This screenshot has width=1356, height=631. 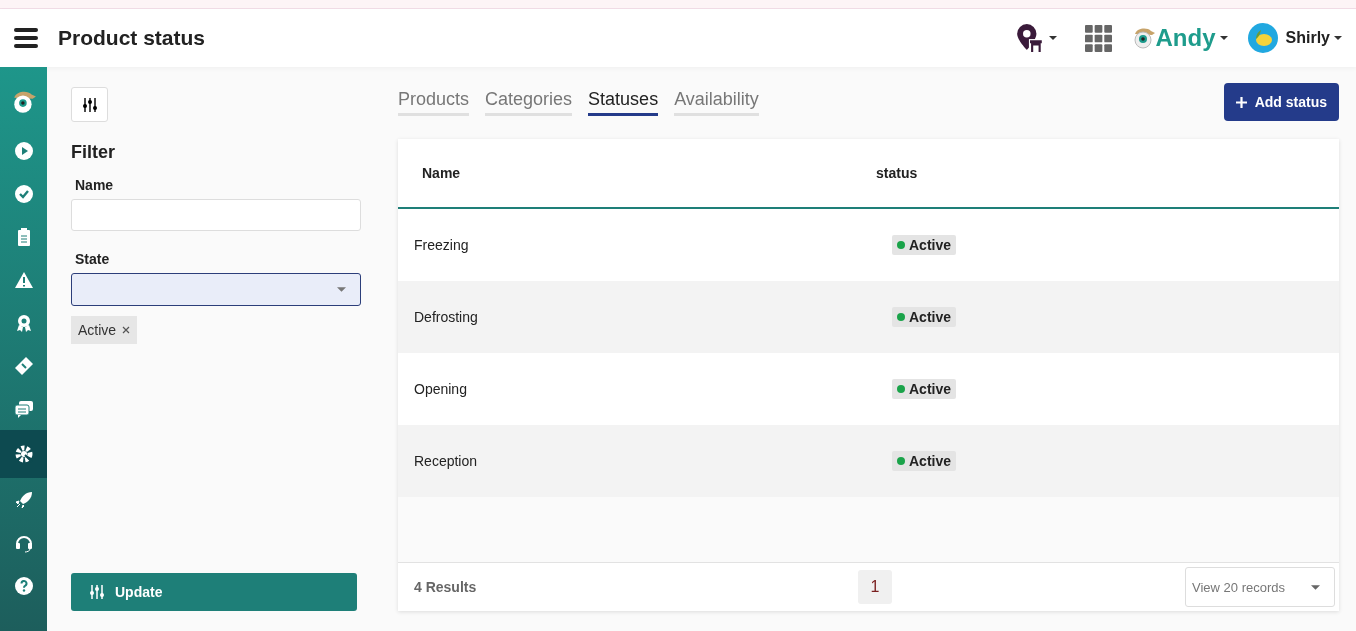 What do you see at coordinates (1241, 102) in the screenshot?
I see `plus-icon` at bounding box center [1241, 102].